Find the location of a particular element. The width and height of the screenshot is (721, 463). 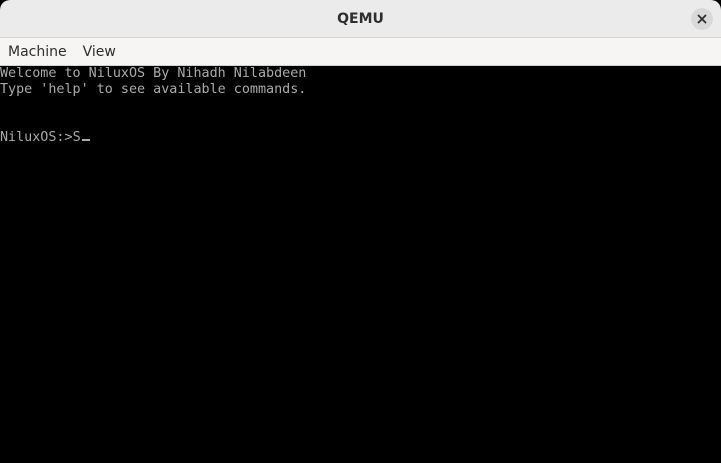

text-cursor is located at coordinates (85, 140).